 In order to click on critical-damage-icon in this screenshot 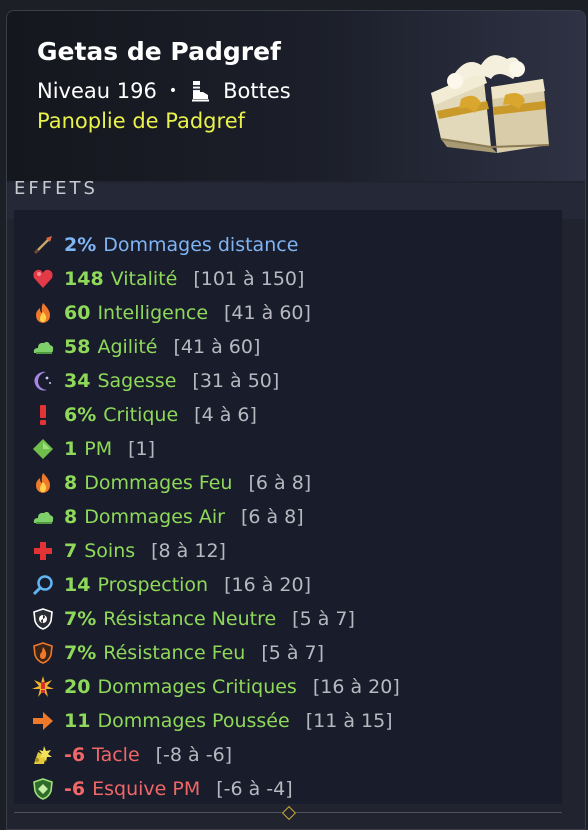, I will do `click(43, 686)`.